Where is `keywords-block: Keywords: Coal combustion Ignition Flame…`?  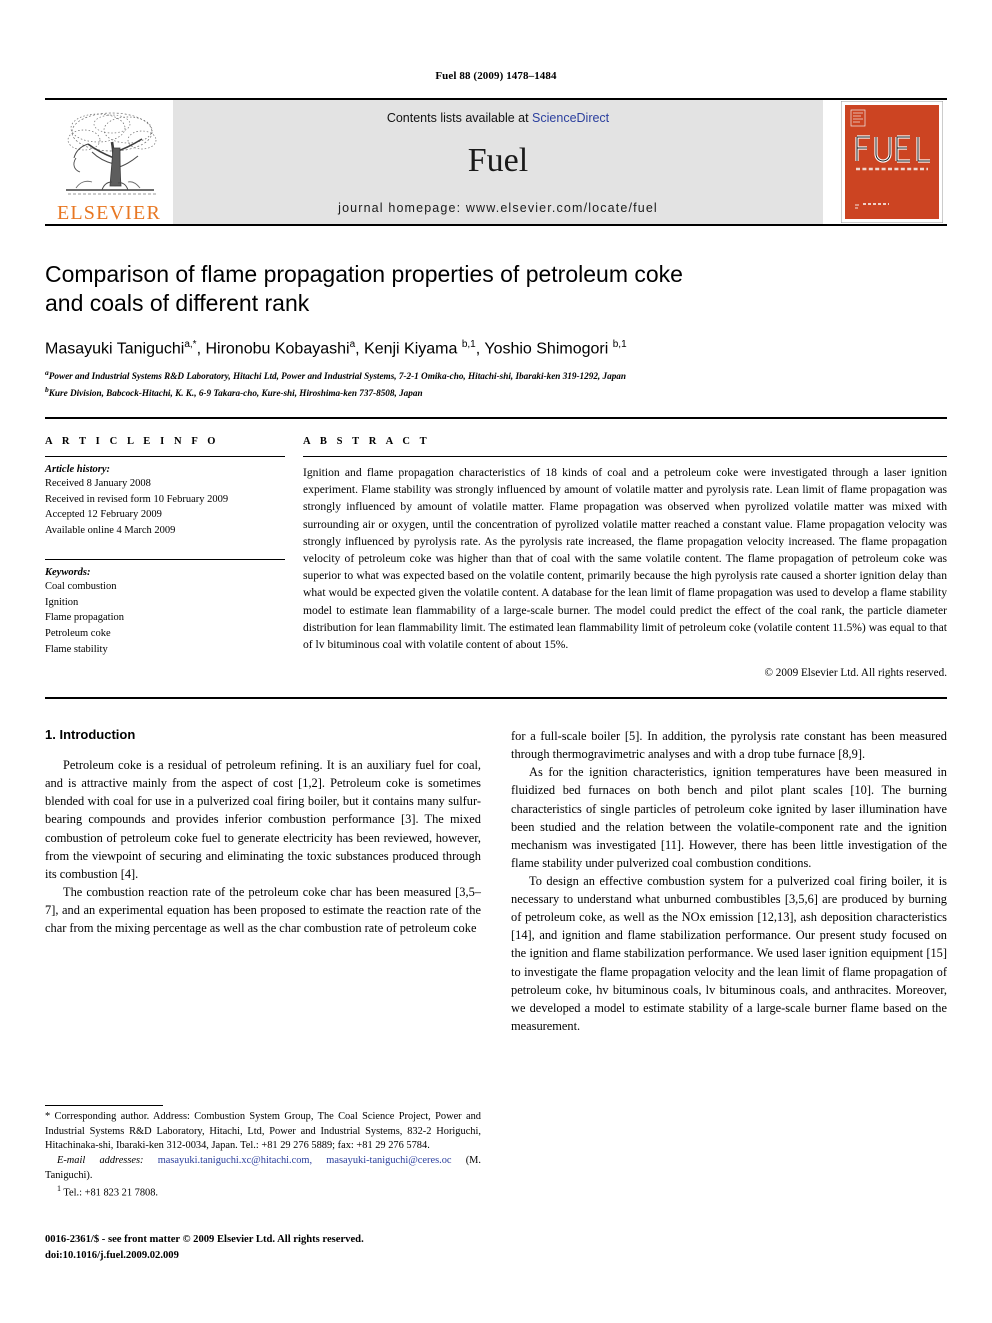
keywords-block: Keywords: Coal combustion Ignition Flame… is located at coordinates (165, 608).